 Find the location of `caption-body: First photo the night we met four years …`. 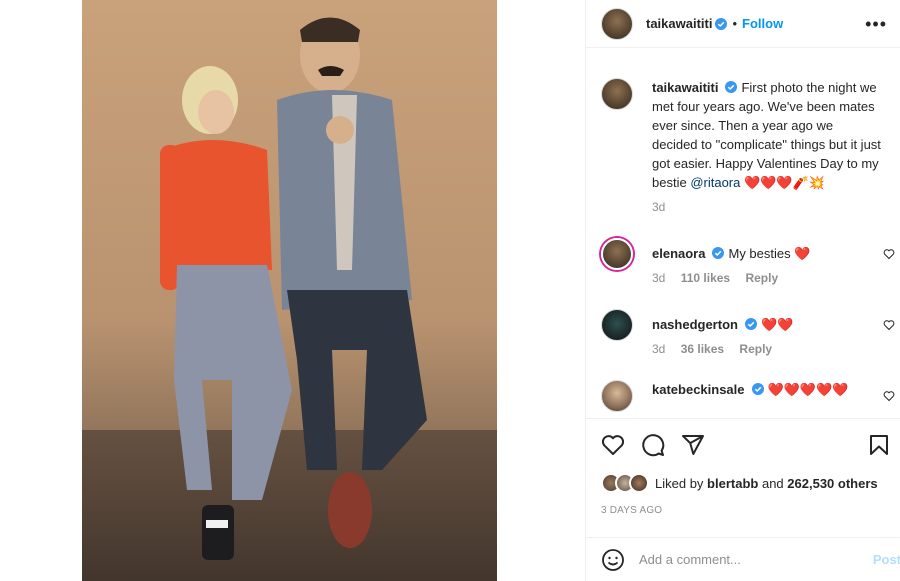

caption-body: First photo the night we met four years … is located at coordinates (766, 135).